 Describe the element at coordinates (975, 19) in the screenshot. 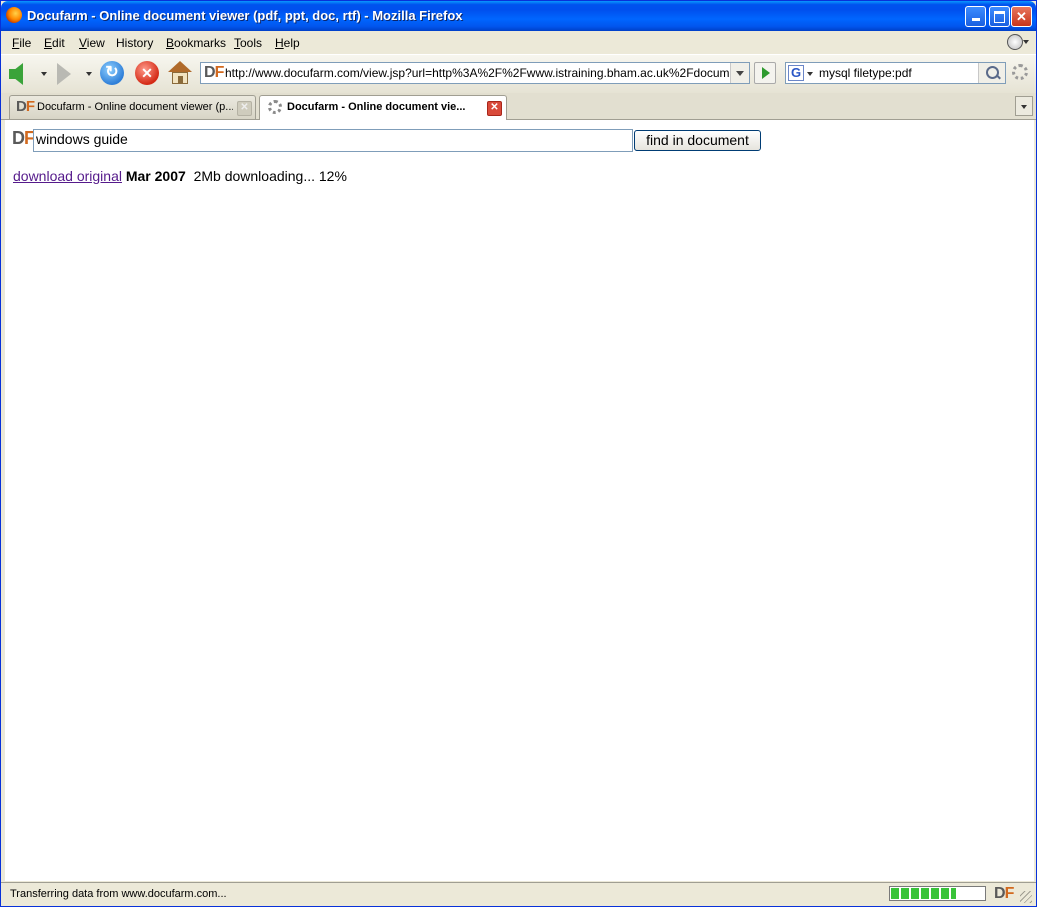

I see `minimize-icon` at that location.